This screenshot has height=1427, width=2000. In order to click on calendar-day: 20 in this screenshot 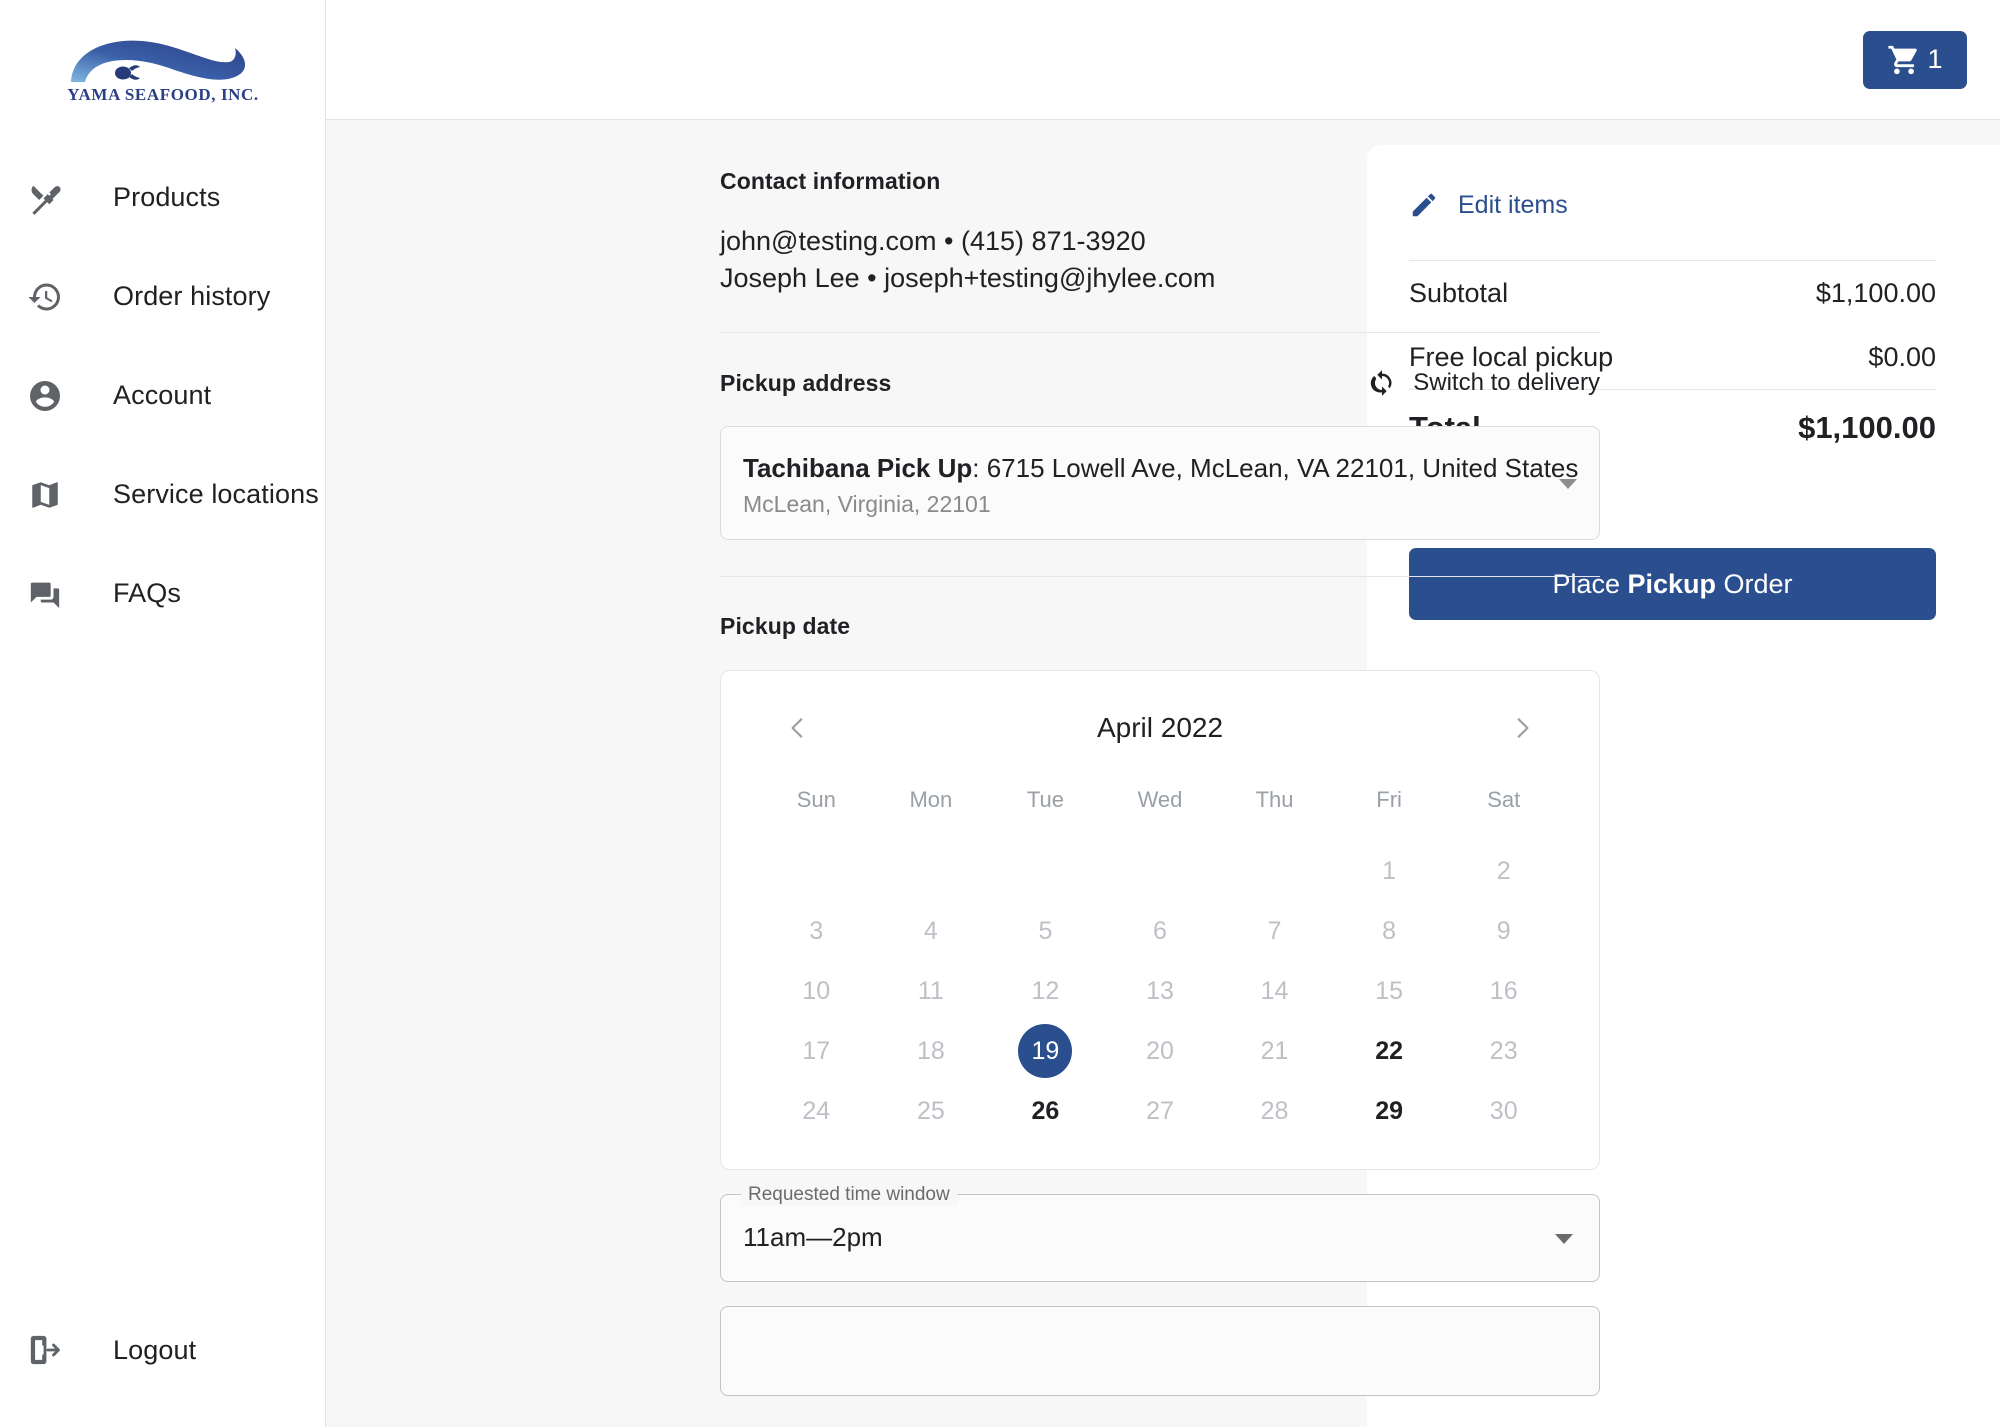, I will do `click(1160, 1051)`.